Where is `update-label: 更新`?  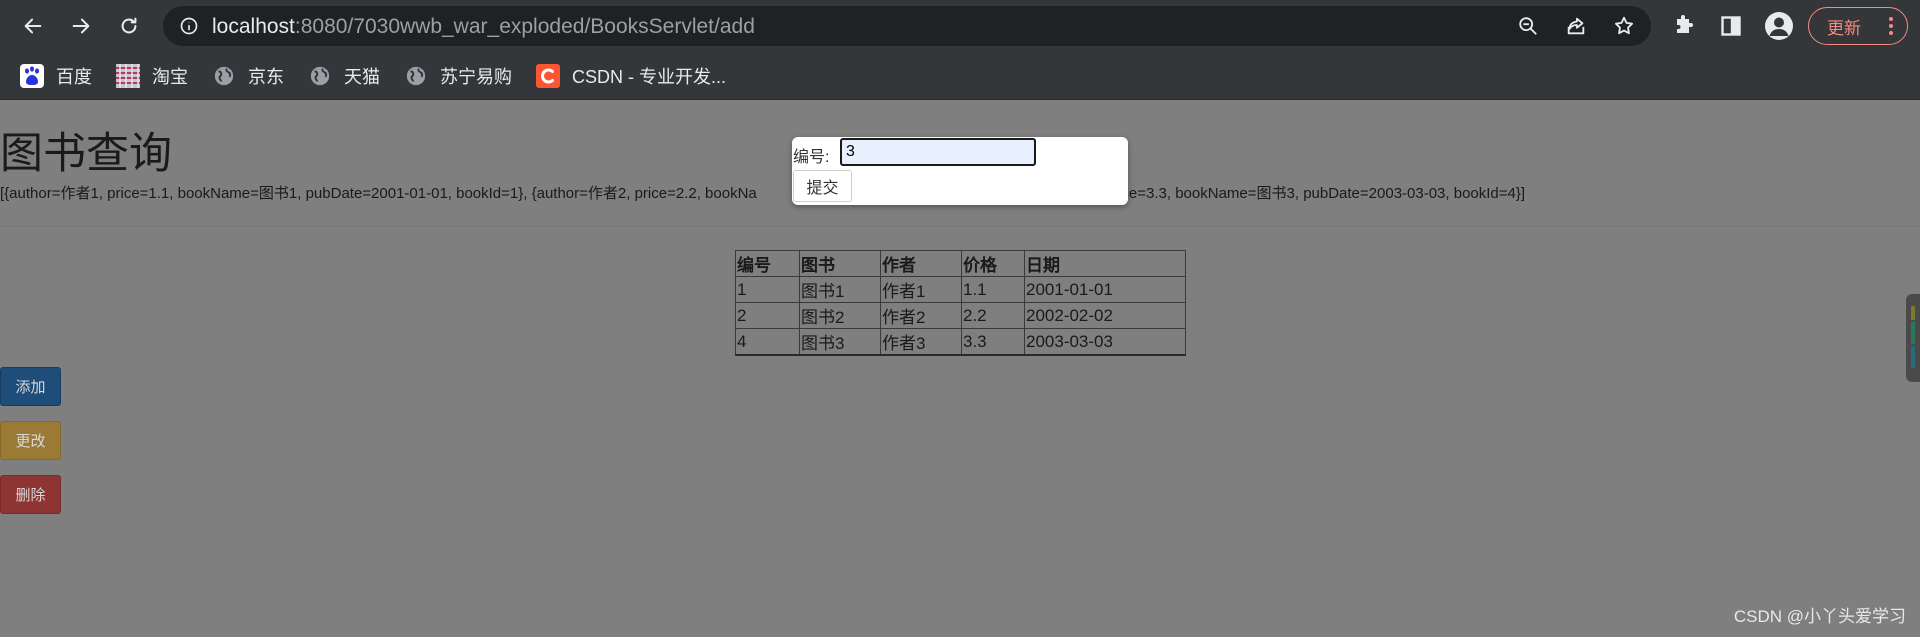 update-label: 更新 is located at coordinates (1844, 28).